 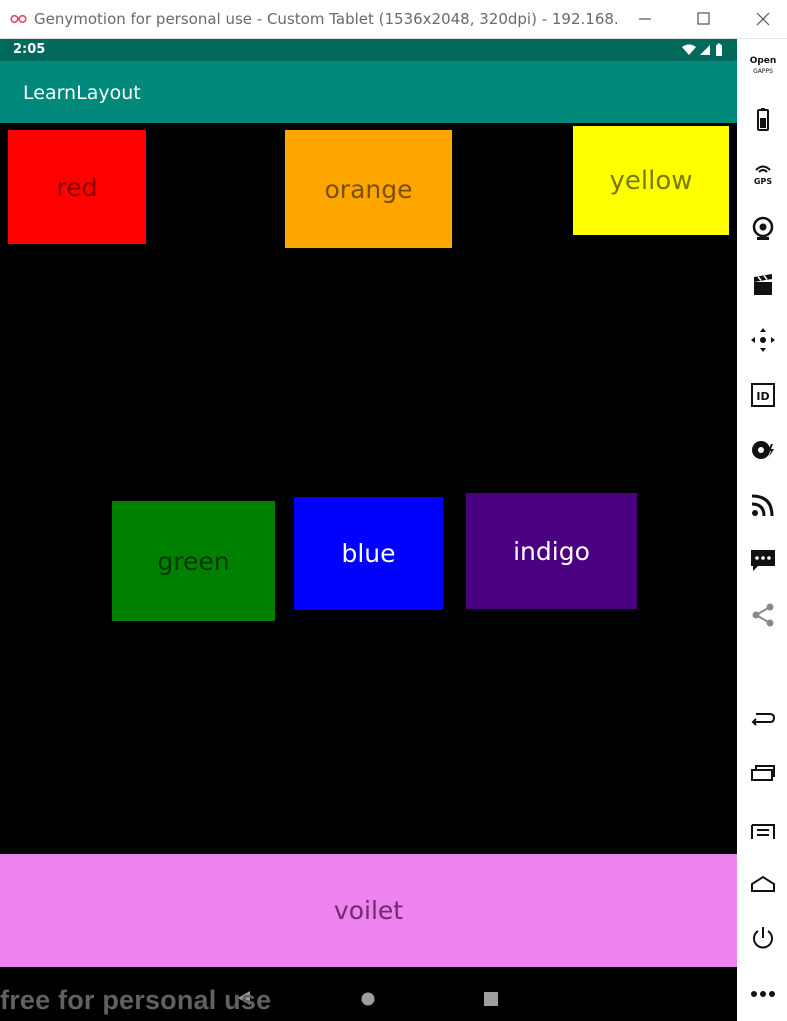 I want to click on status-time: 2:05, so click(x=29, y=49).